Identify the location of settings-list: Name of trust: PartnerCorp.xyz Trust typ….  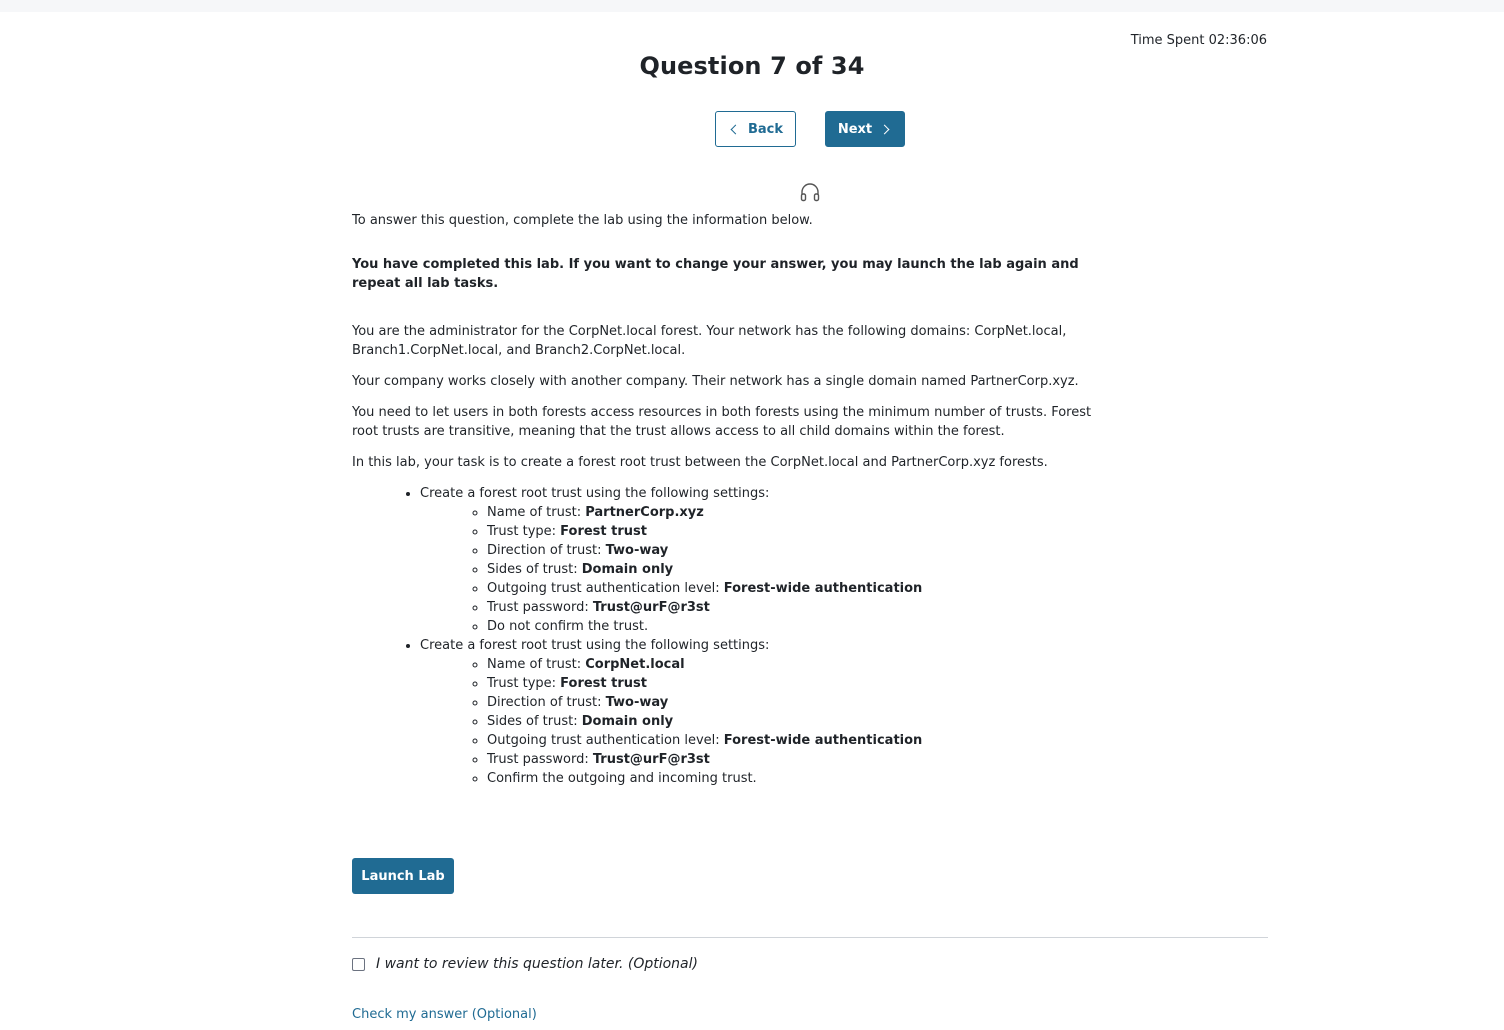
(766, 569).